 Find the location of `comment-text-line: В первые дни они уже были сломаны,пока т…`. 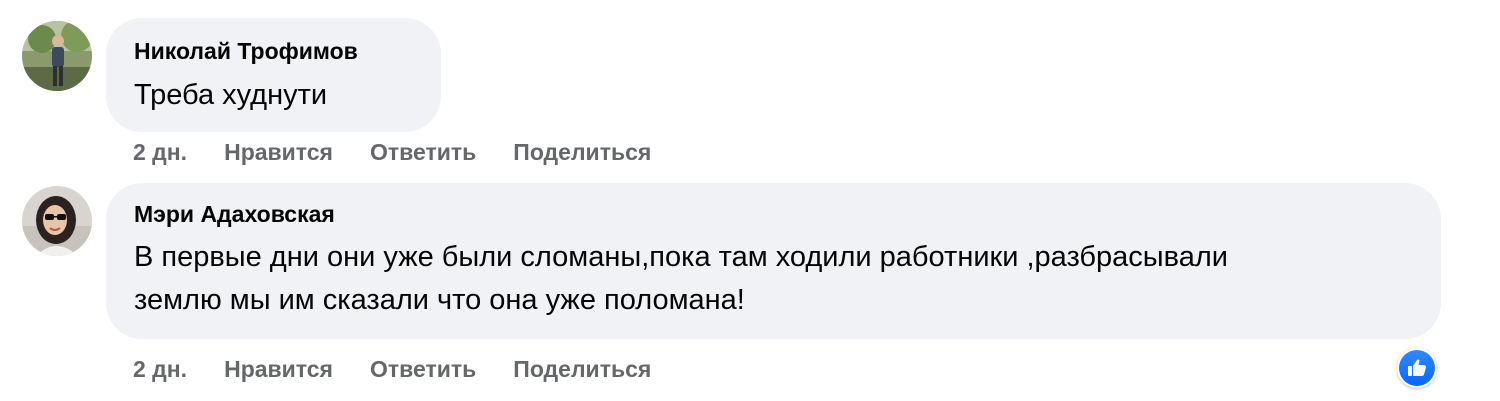

comment-text-line: В первые дни они уже были сломаны,пока т… is located at coordinates (681, 257).